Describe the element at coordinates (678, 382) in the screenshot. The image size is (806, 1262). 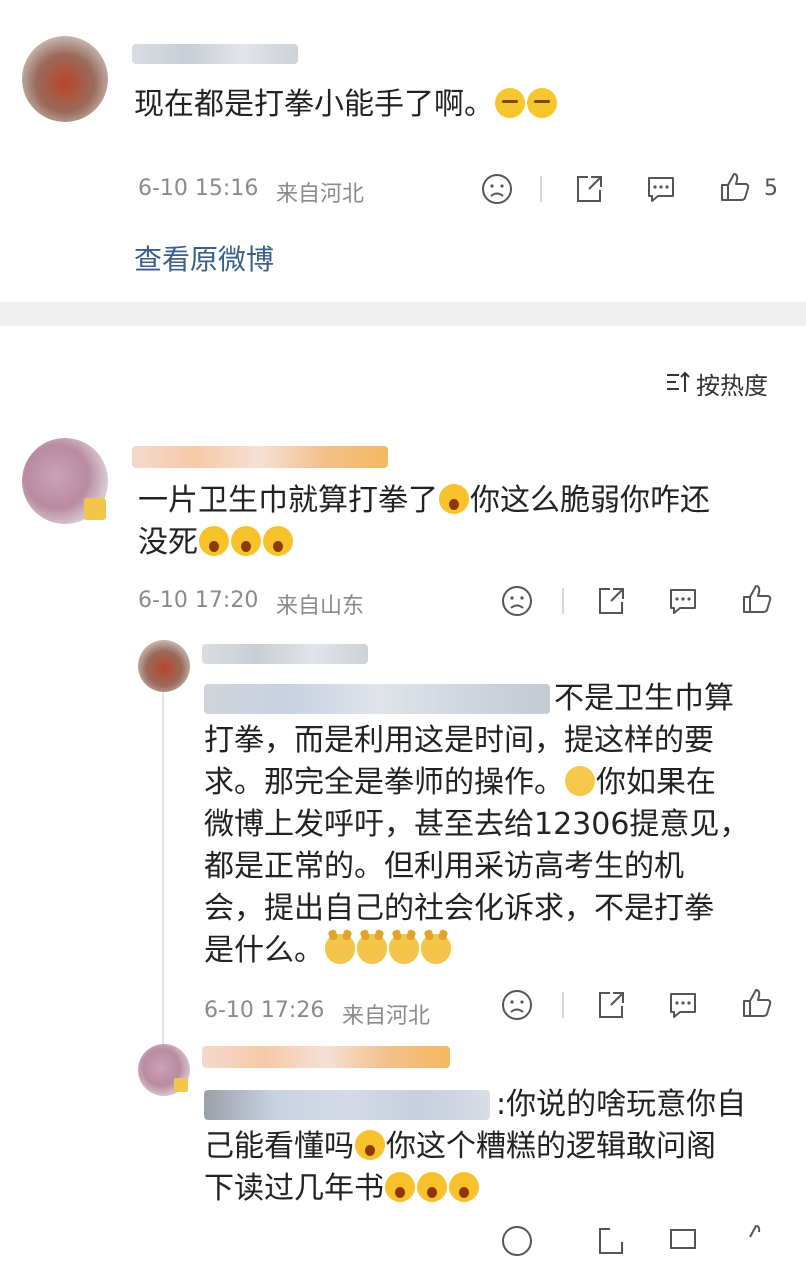
I see `sort-icon` at that location.